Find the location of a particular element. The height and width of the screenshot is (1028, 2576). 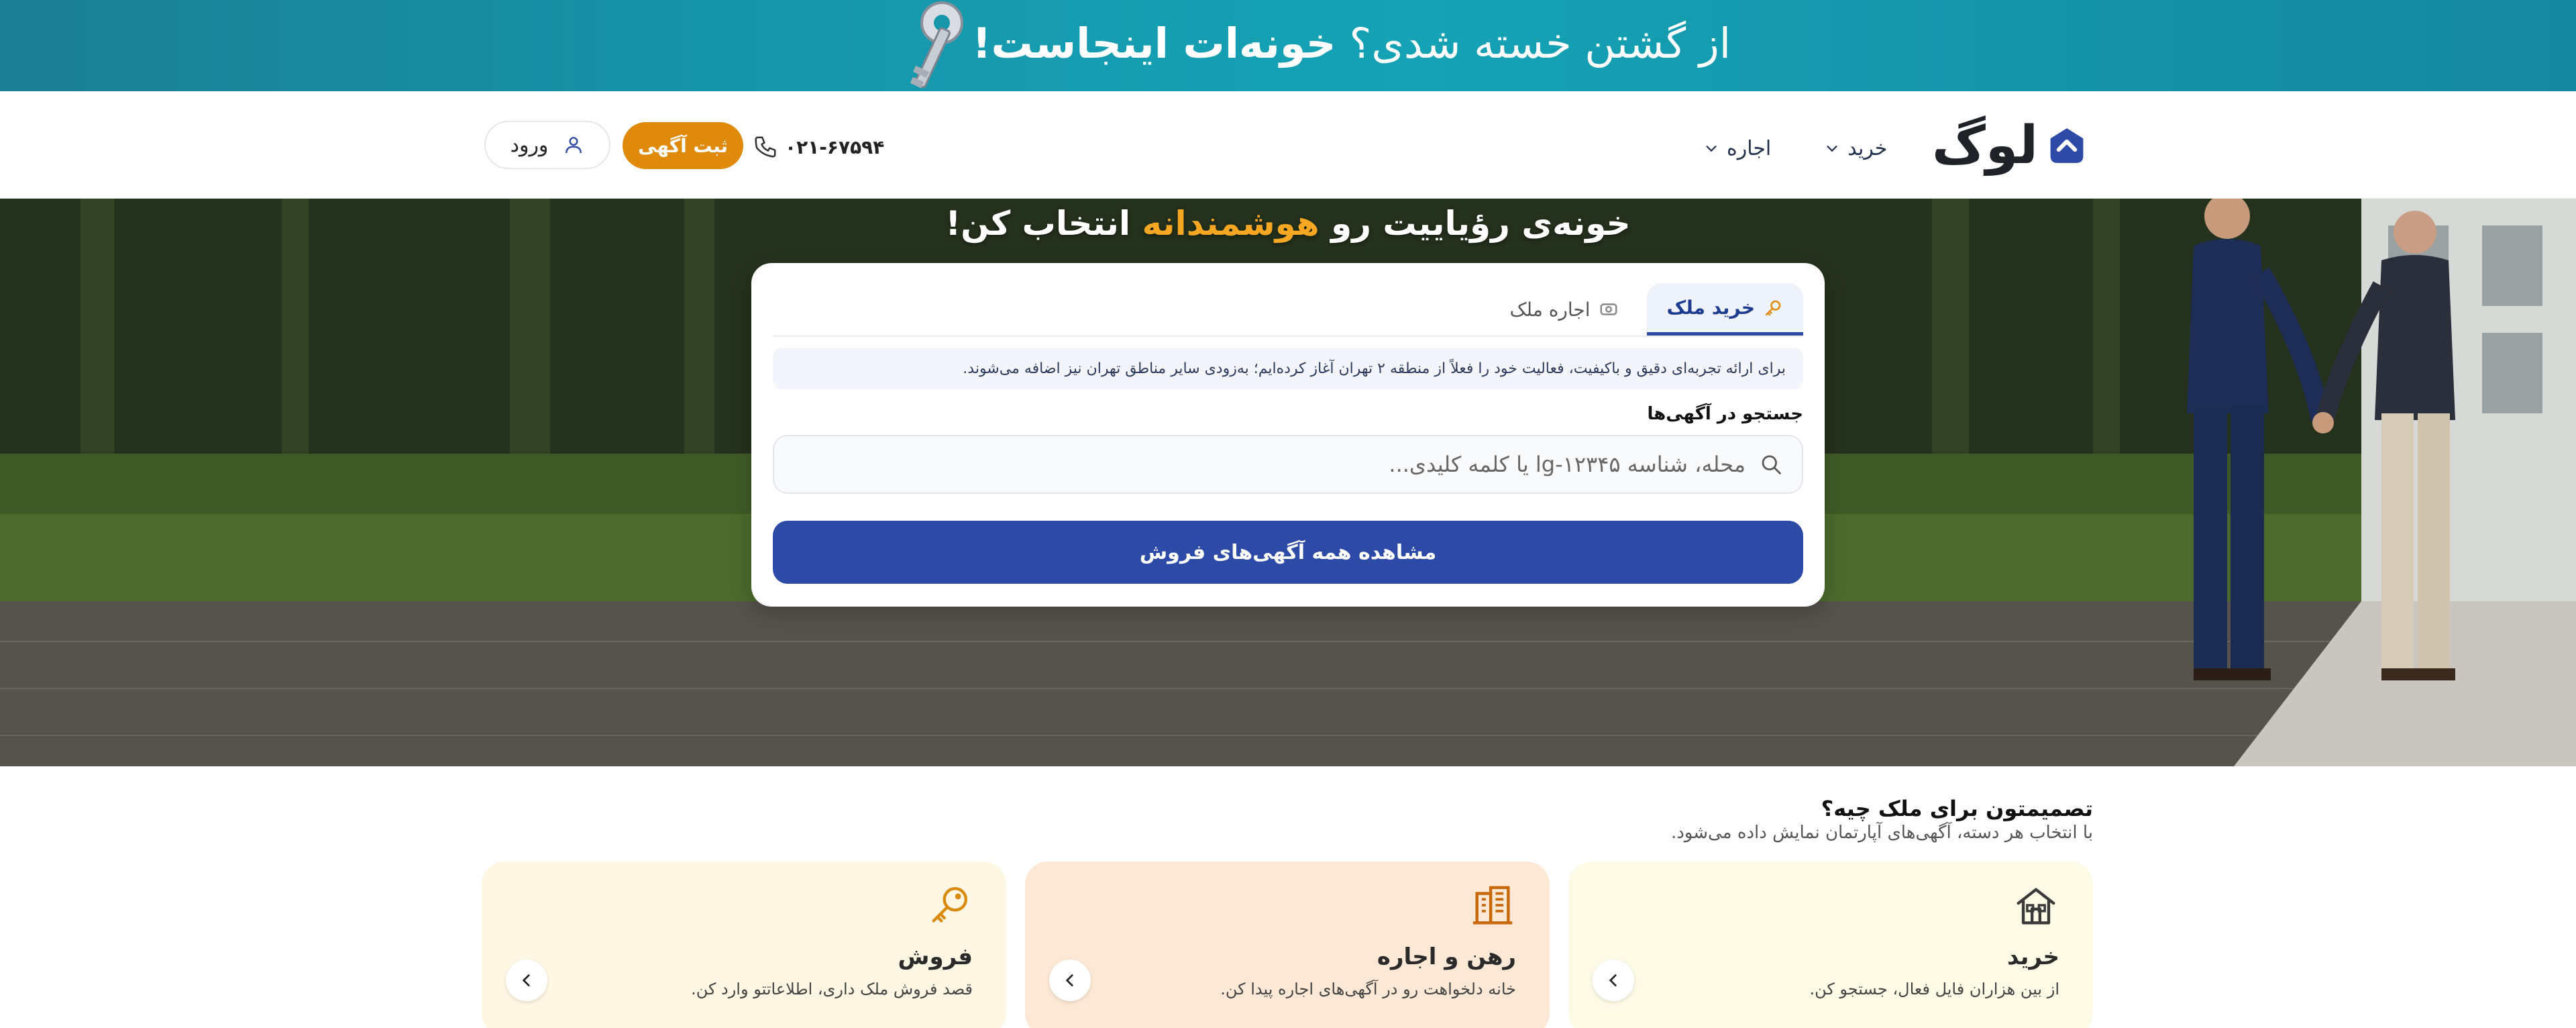

post-ad-button: ثبت آگهی is located at coordinates (683, 145).